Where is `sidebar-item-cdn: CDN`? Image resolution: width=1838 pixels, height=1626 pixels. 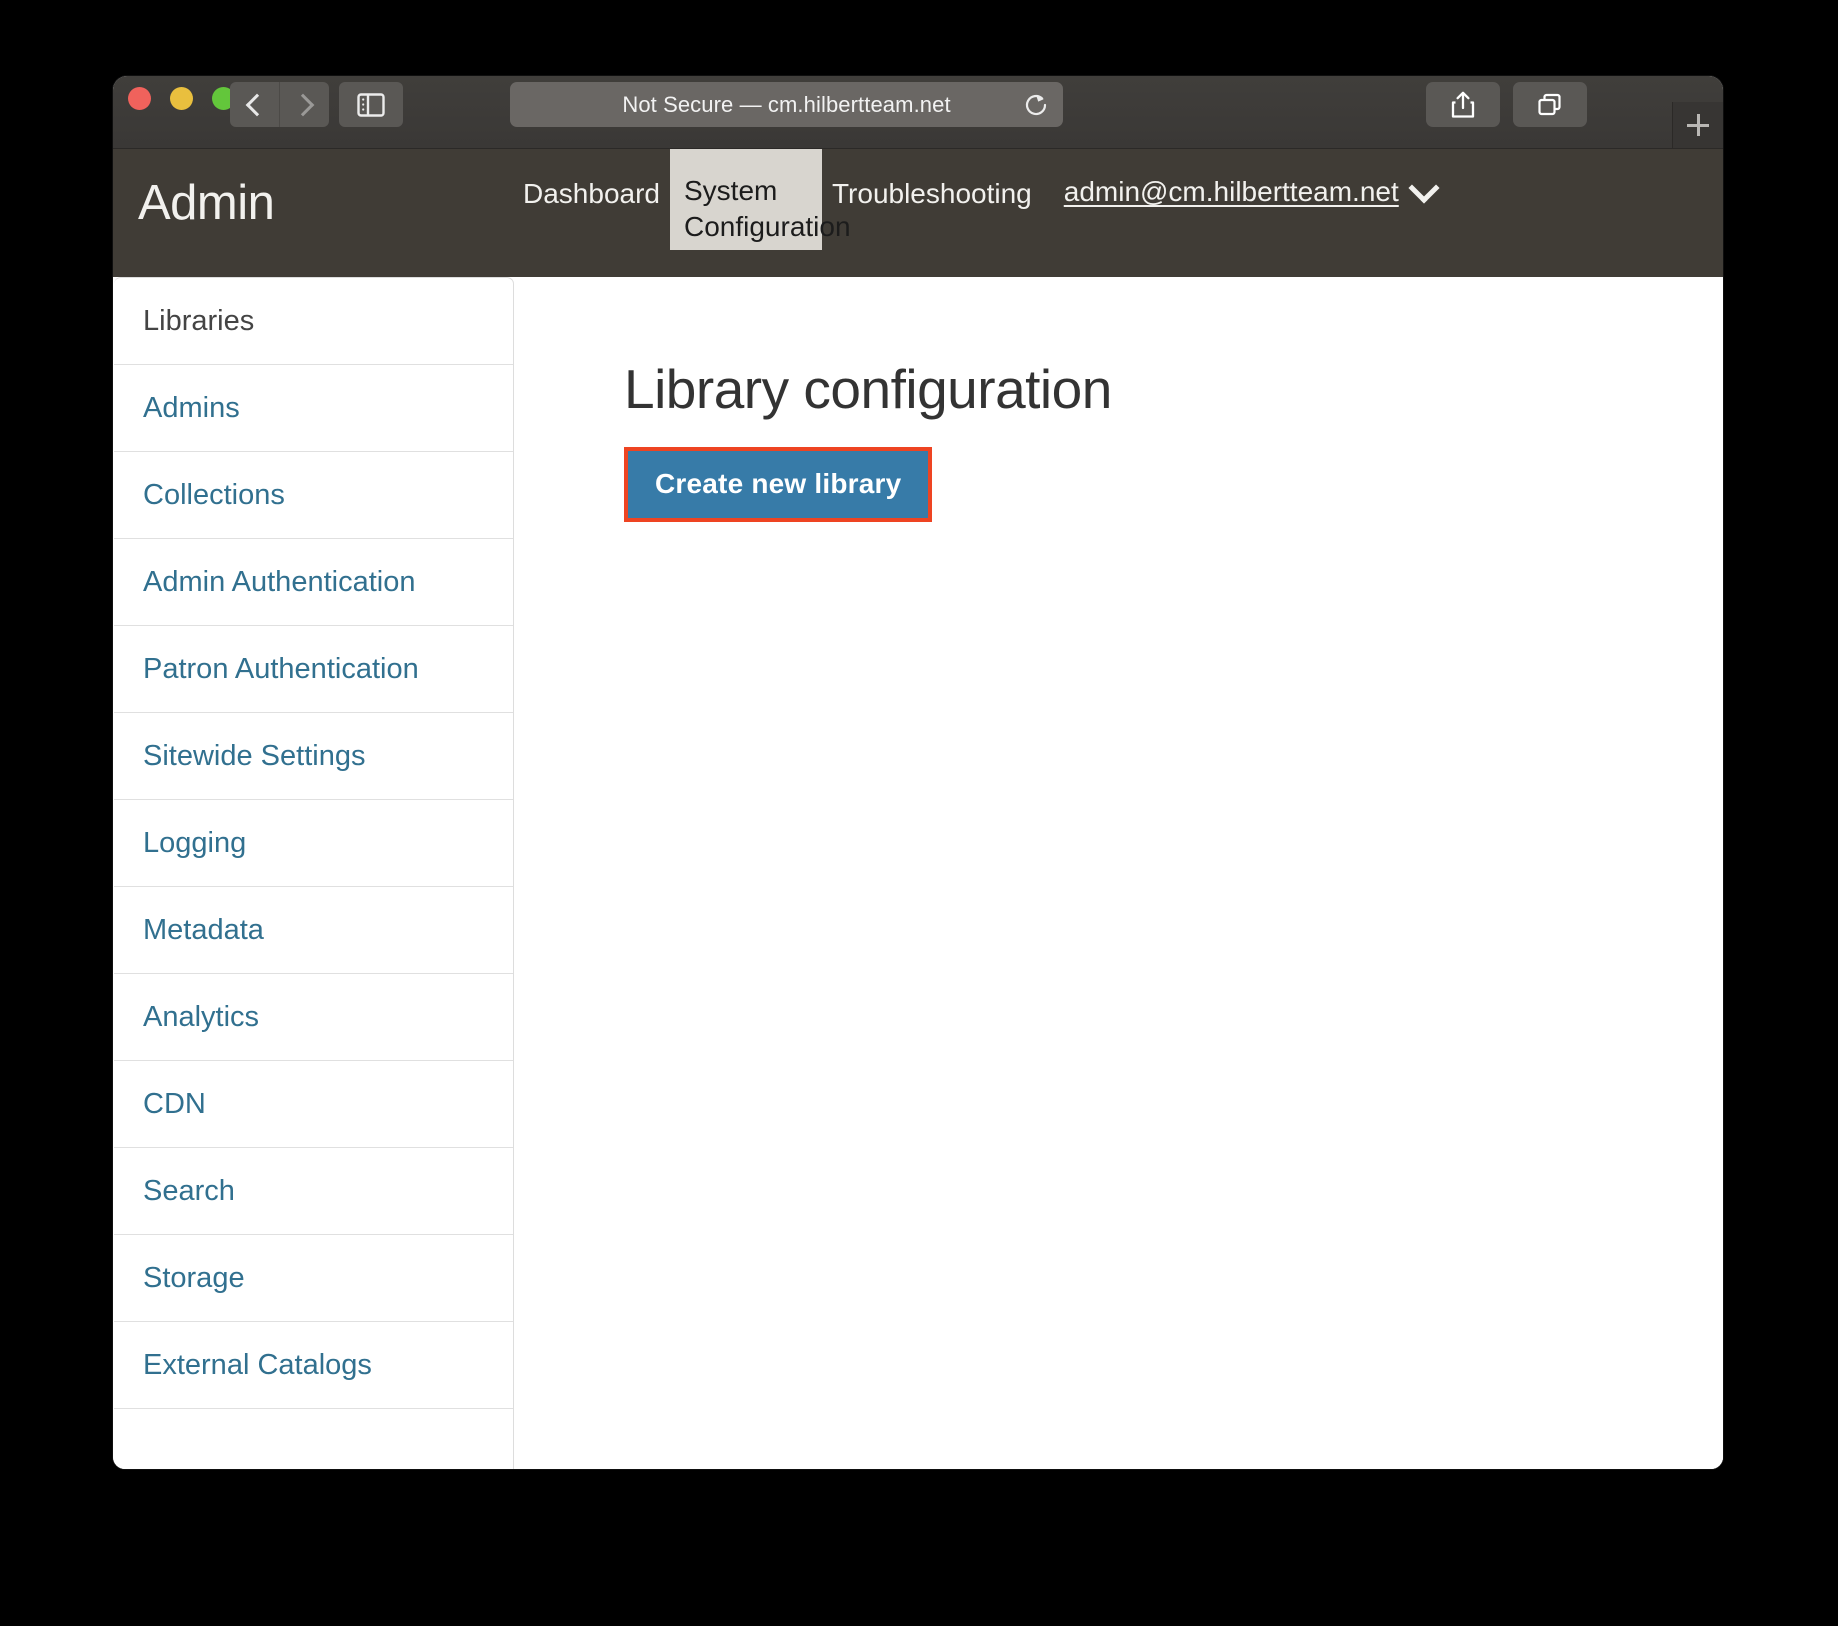 sidebar-item-cdn: CDN is located at coordinates (313, 1104).